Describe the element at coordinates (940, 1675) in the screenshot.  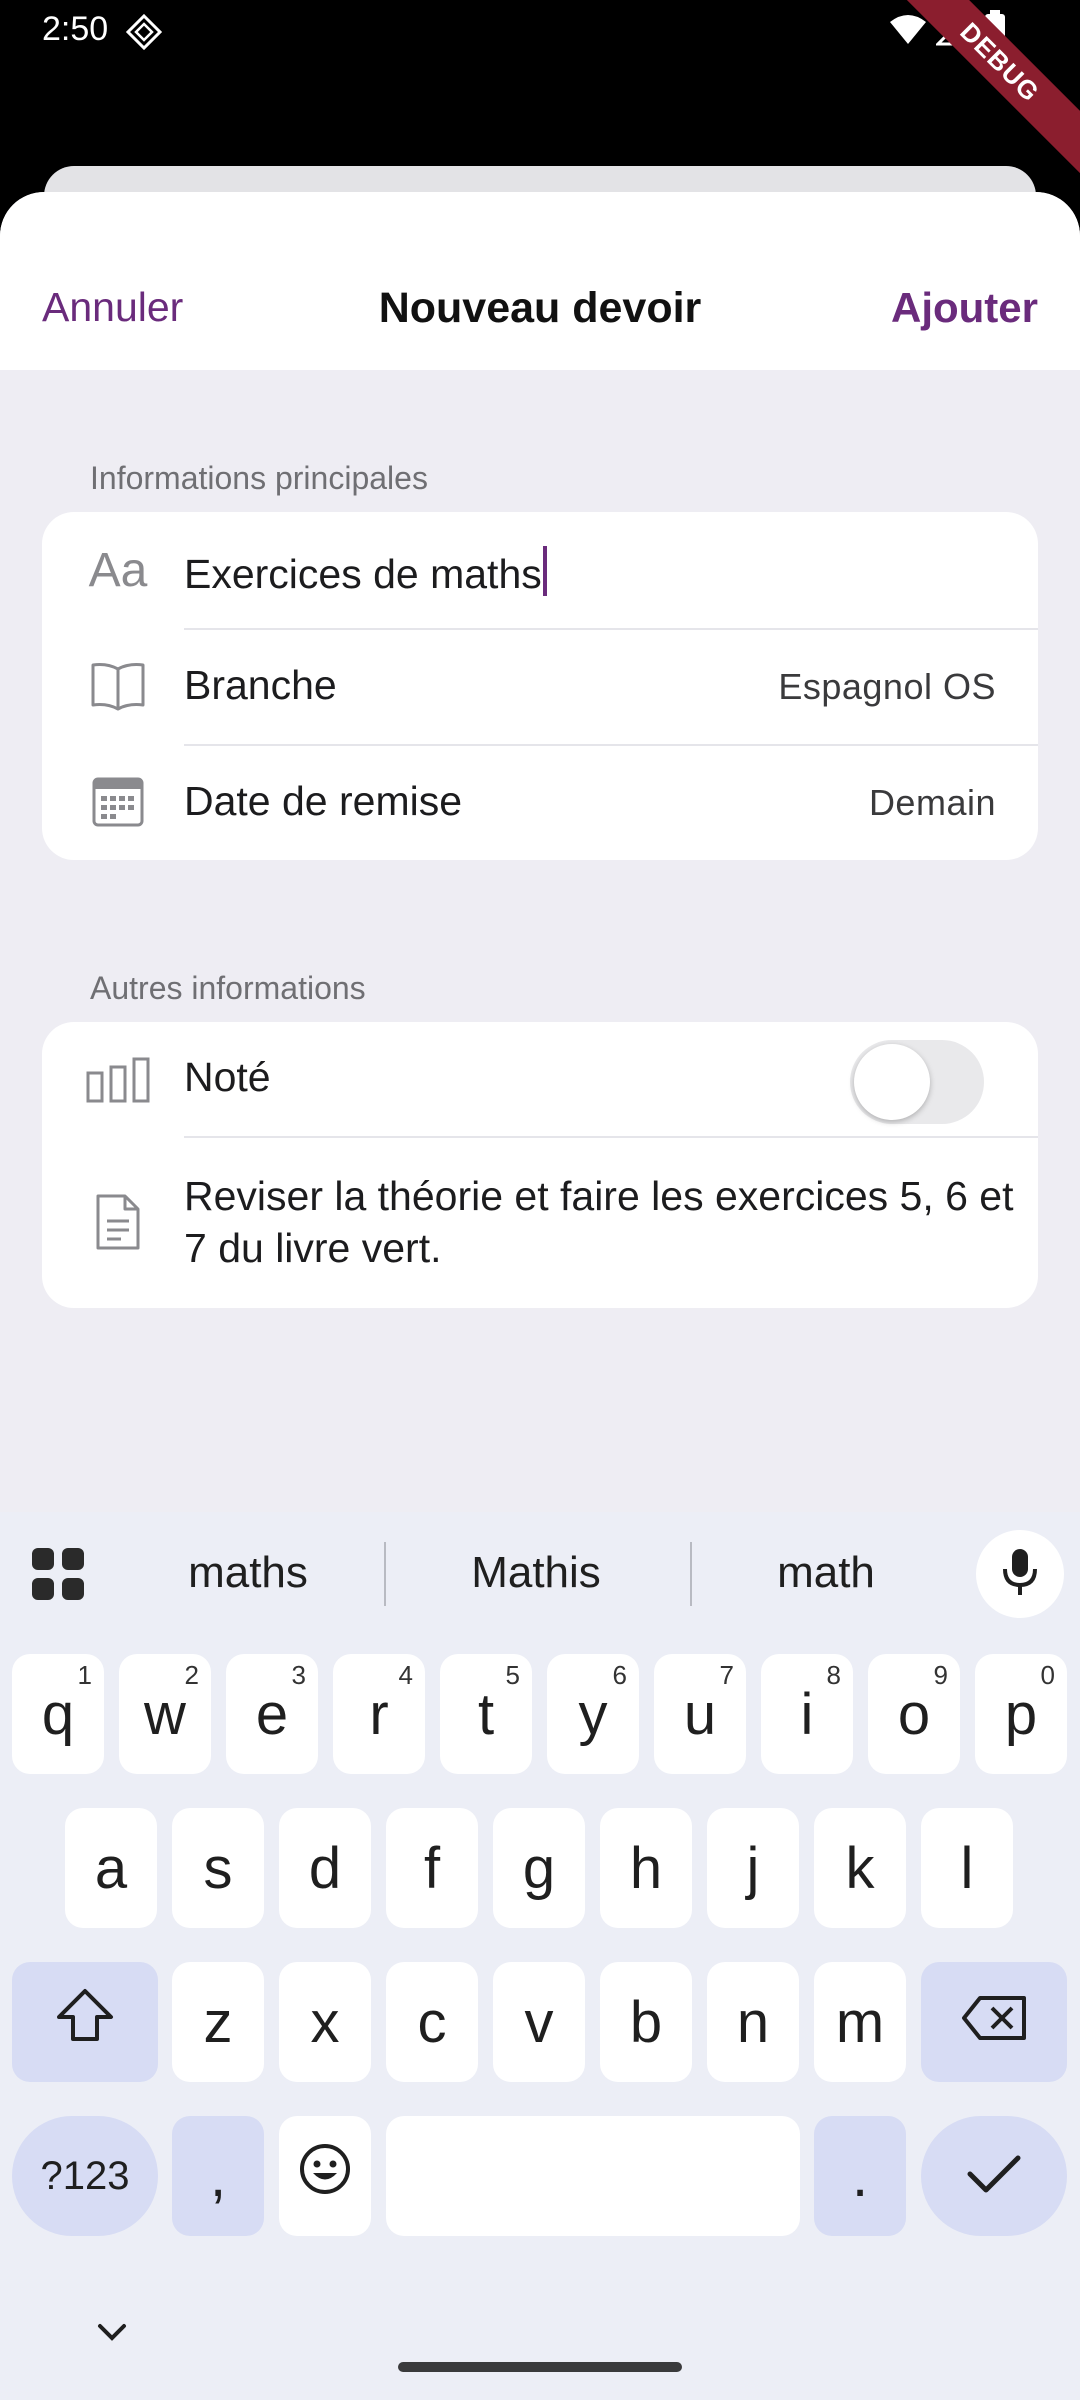
I see `key-hint: 9` at that location.